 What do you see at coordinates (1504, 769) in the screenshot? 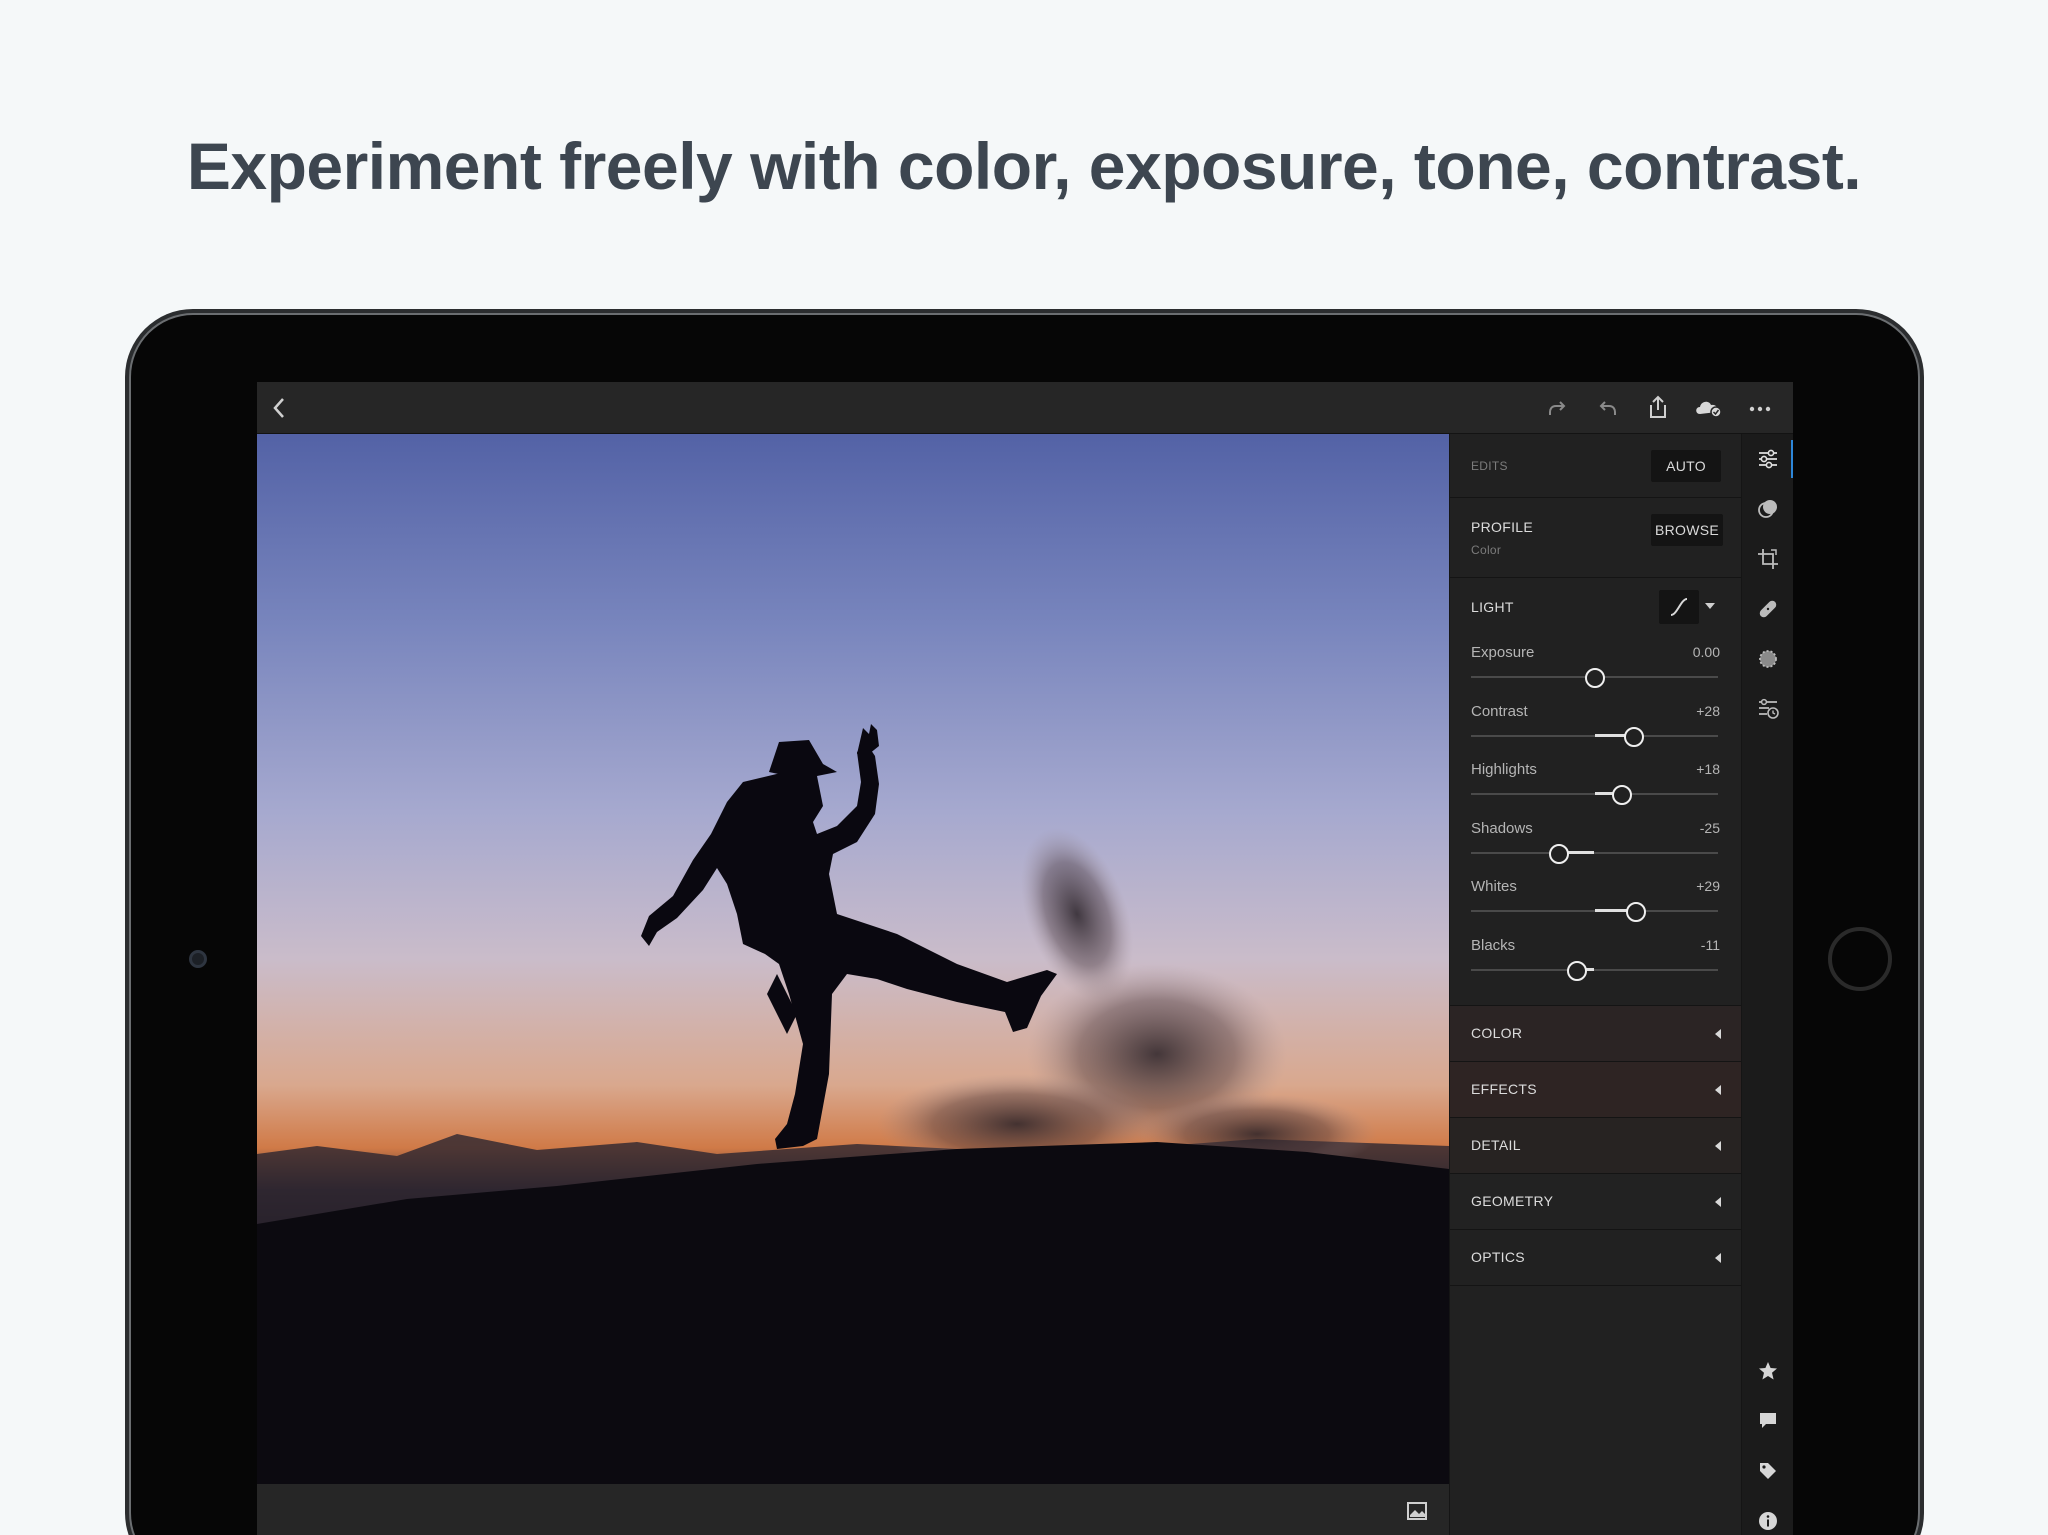
I see `slider-label: Highlights` at bounding box center [1504, 769].